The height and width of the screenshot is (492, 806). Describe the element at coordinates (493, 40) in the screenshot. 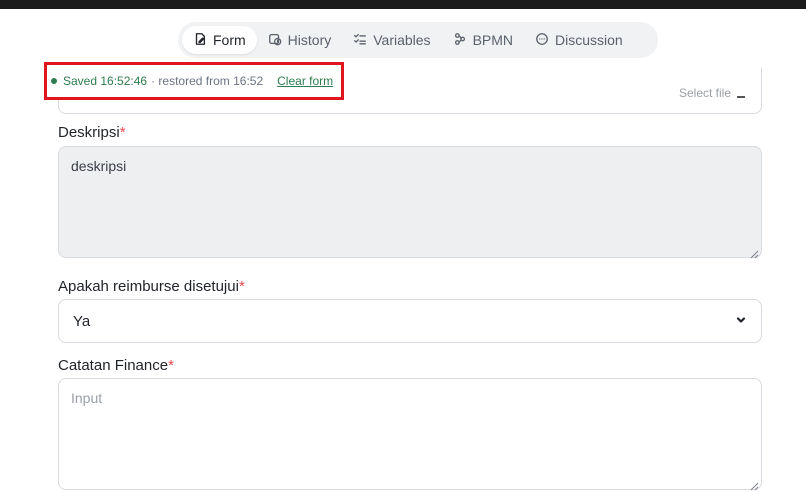

I see `tab-bpmn-label: BPMN` at that location.